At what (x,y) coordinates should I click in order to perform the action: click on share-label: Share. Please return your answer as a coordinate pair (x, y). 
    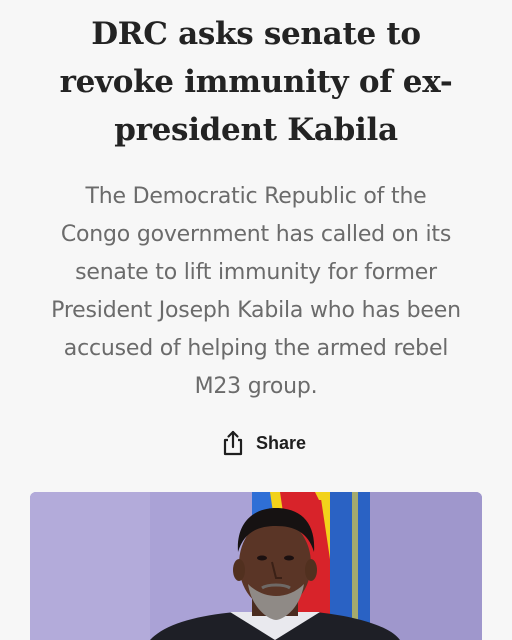
    Looking at the image, I should click on (281, 442).